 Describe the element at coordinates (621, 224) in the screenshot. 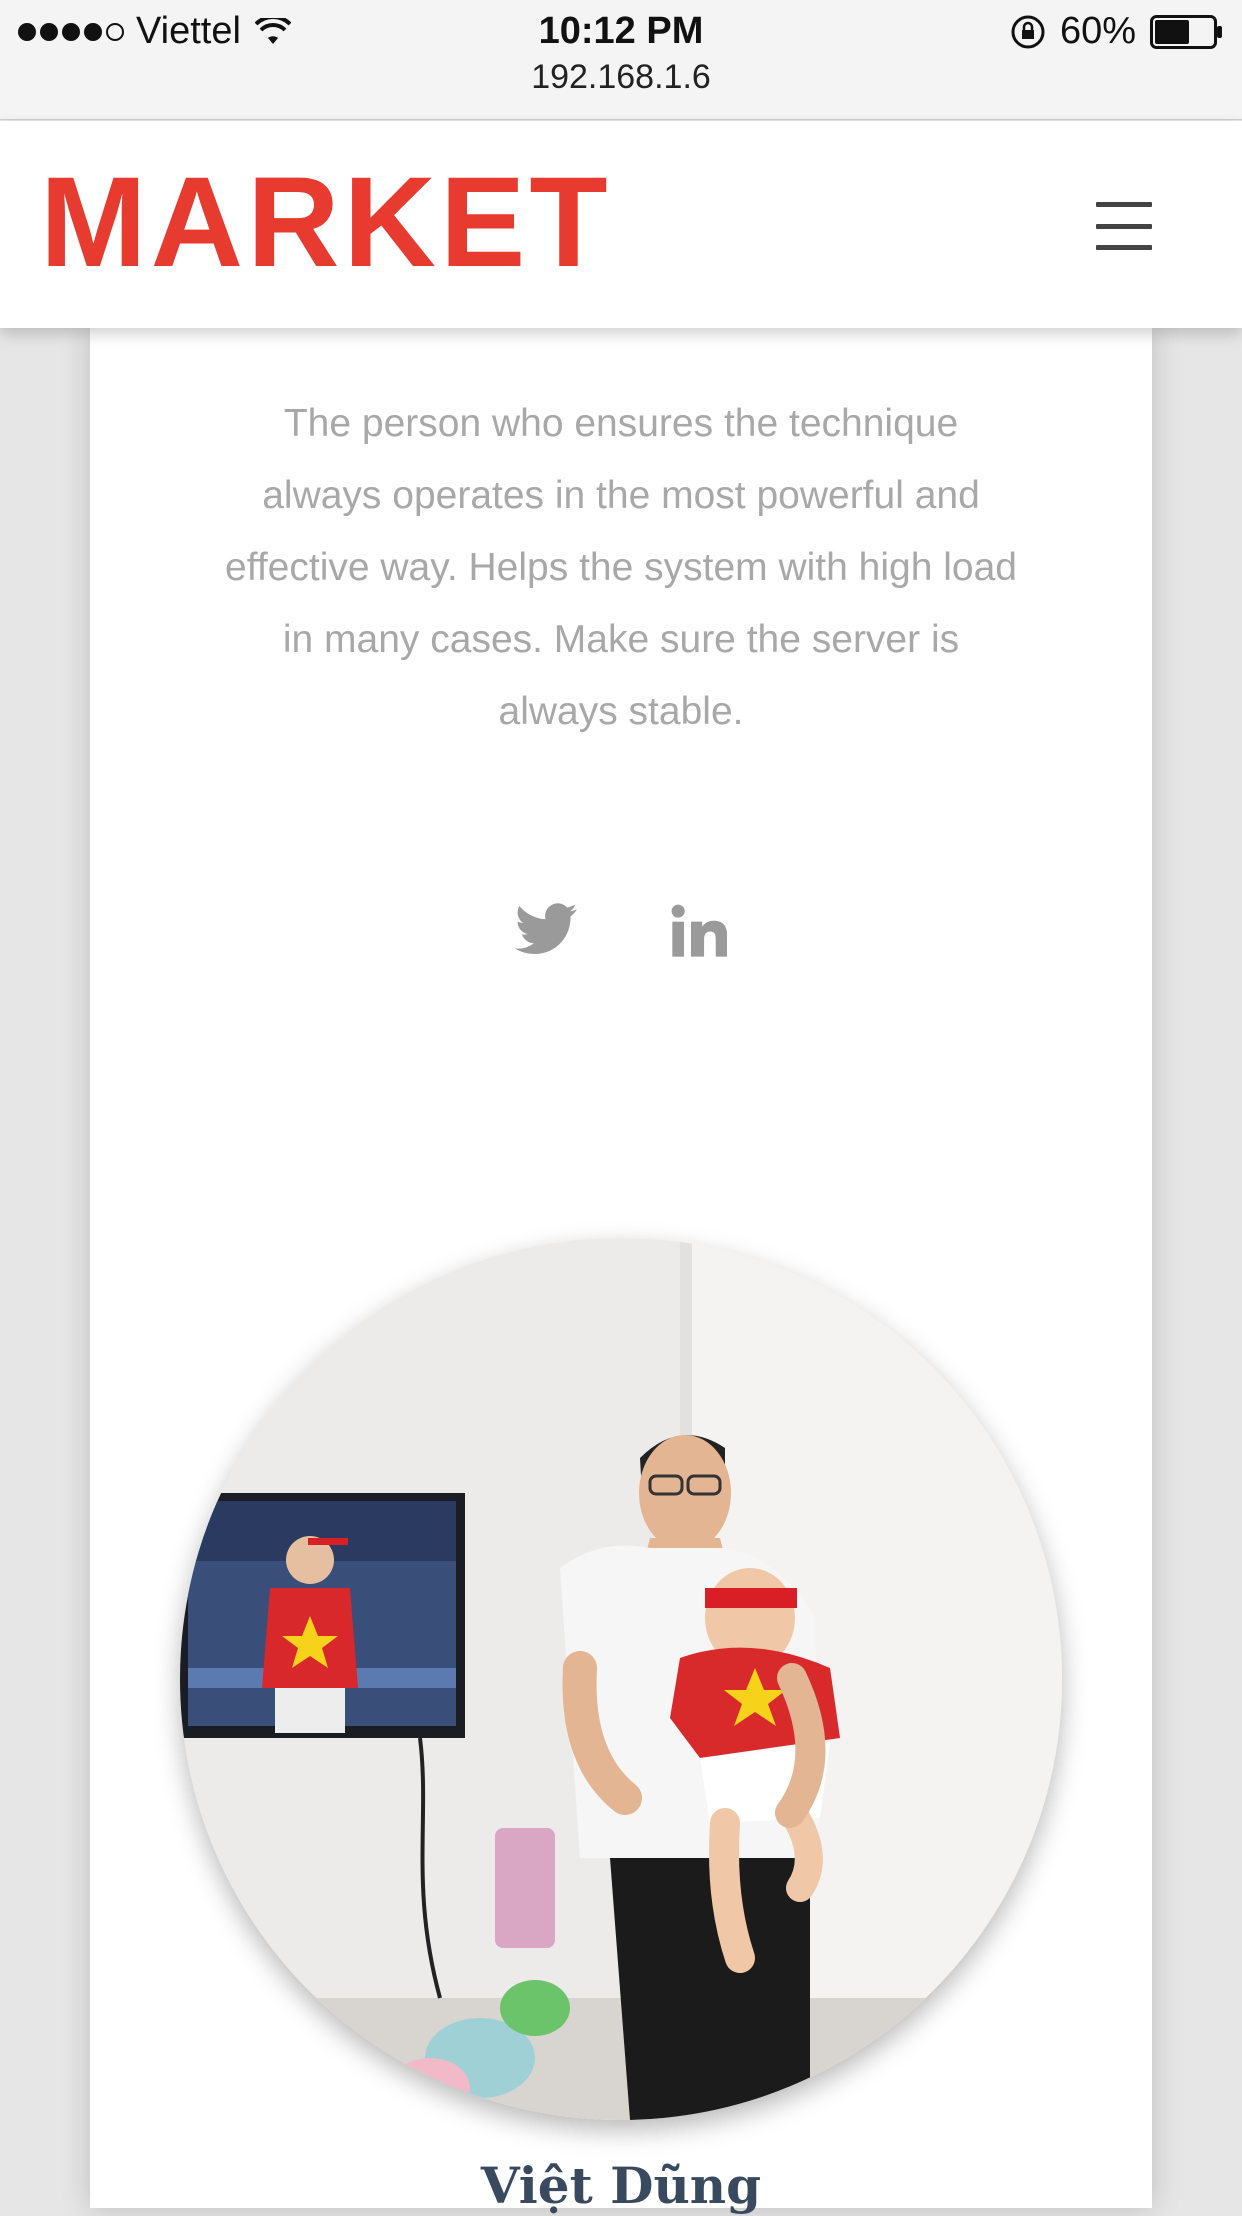

I see `site-header: MARKET` at that location.